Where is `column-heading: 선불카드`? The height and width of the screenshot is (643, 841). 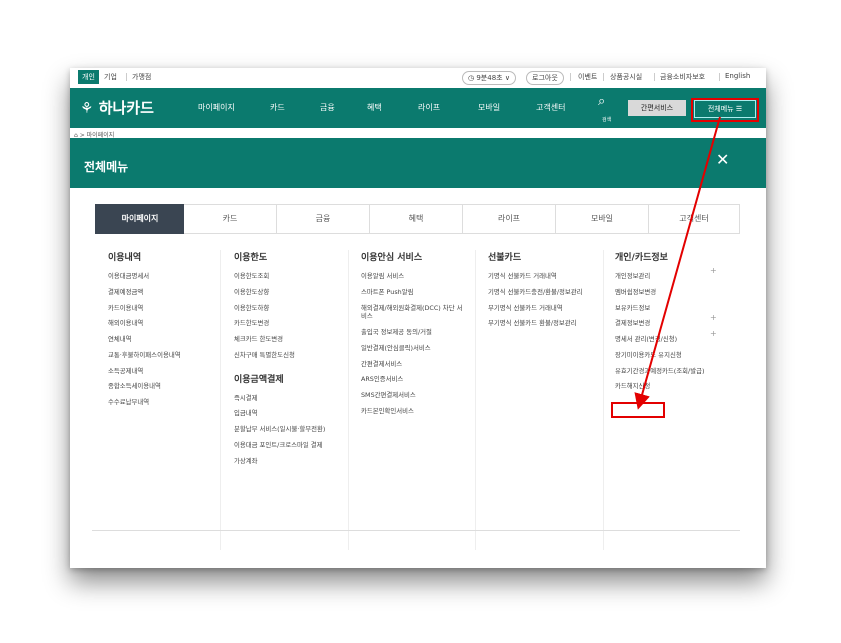
column-heading: 선불카드 is located at coordinates (505, 258).